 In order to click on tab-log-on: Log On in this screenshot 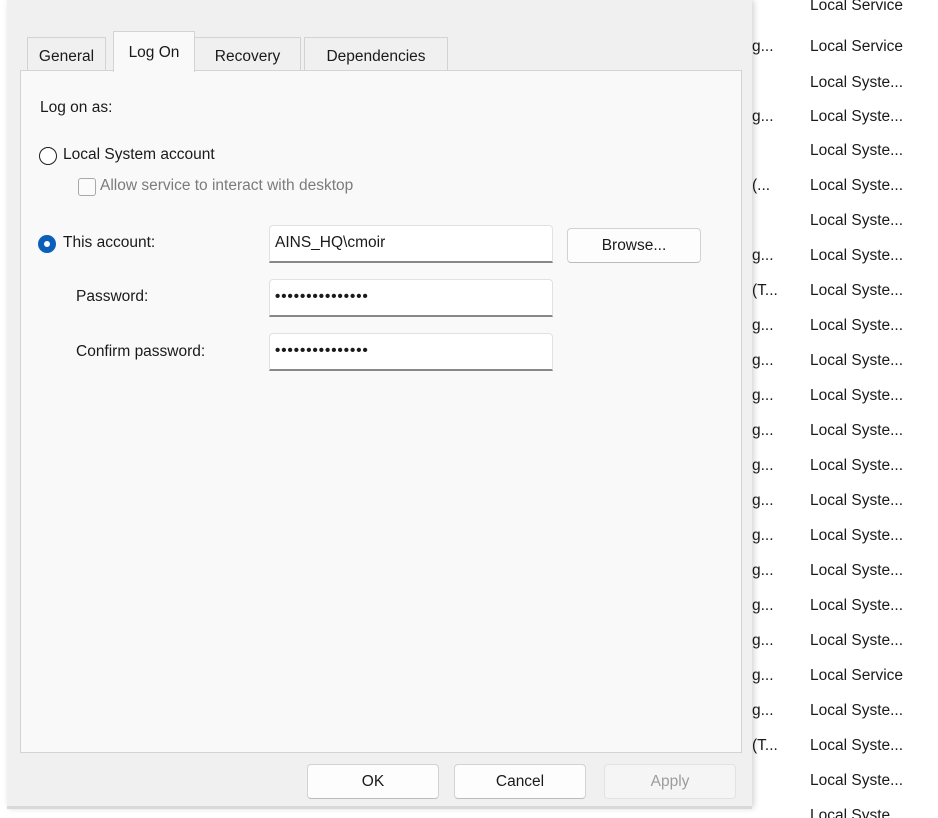, I will do `click(154, 51)`.